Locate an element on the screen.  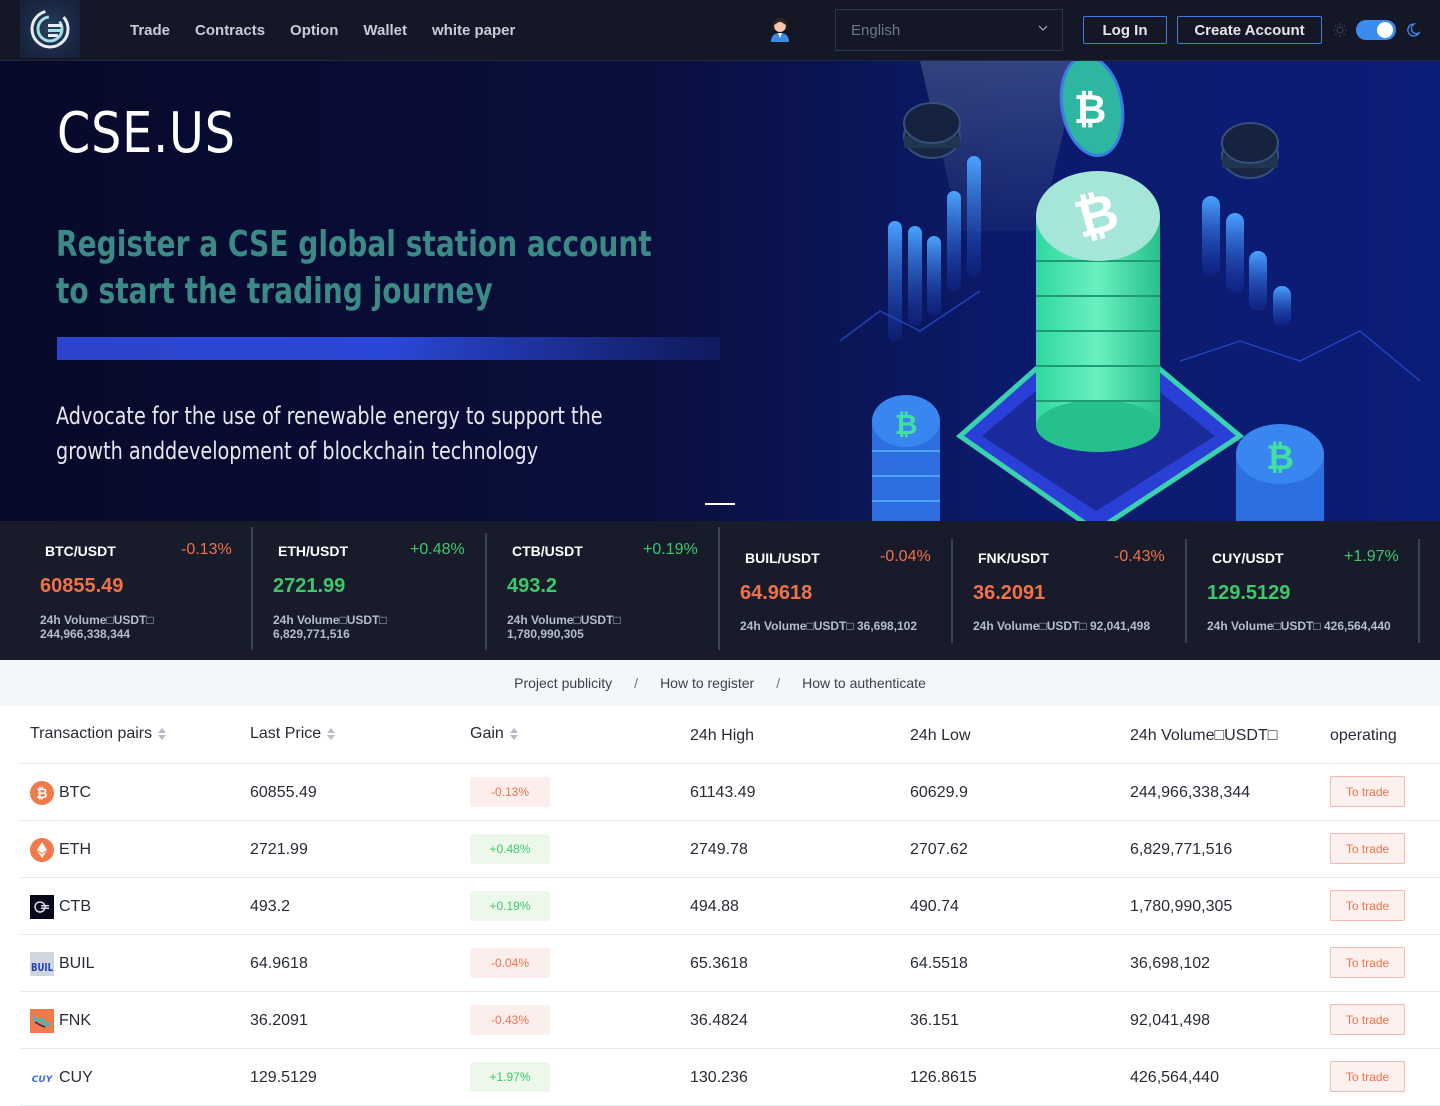
header-gain: Gain is located at coordinates (494, 734).